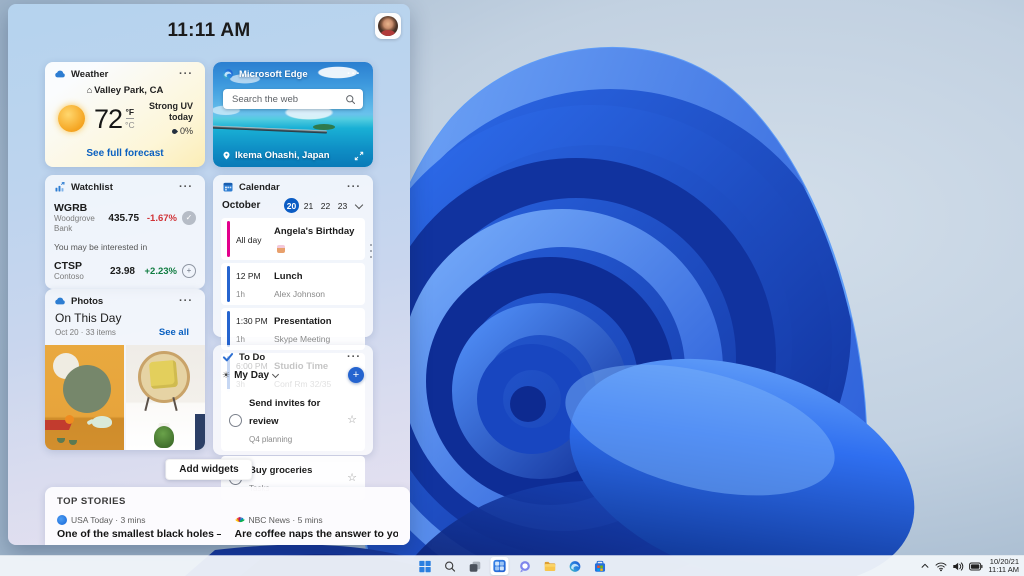 The height and width of the screenshot is (576, 1024). Describe the element at coordinates (293, 329) in the screenshot. I see `calendar-event-row: 1:30 PM 1h Presentation Skype Meeting` at that location.